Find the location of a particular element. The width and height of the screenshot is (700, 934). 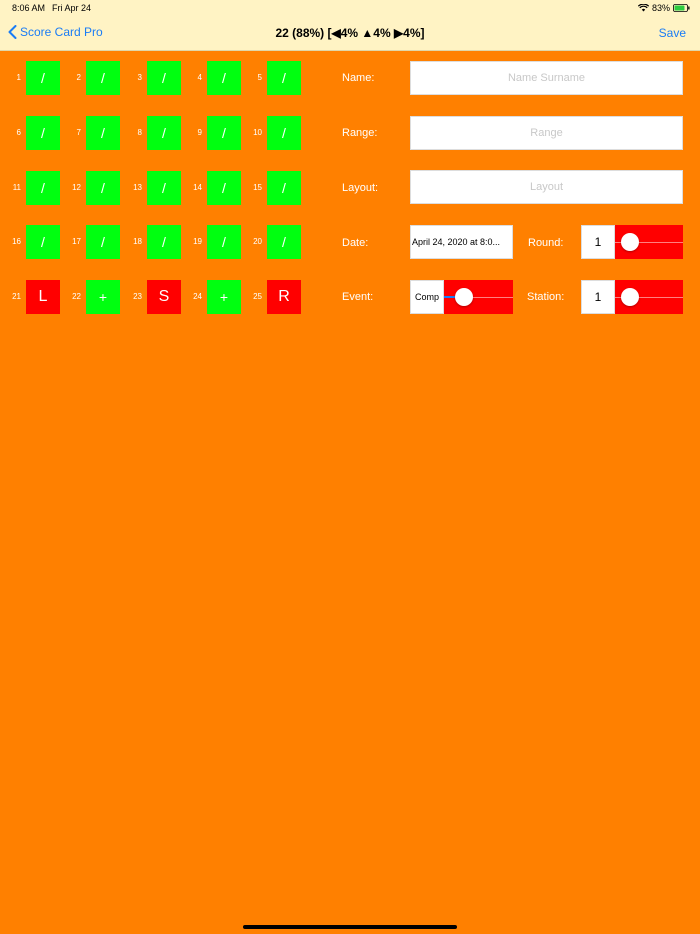

score-cell: 25 R is located at coordinates (271, 297).